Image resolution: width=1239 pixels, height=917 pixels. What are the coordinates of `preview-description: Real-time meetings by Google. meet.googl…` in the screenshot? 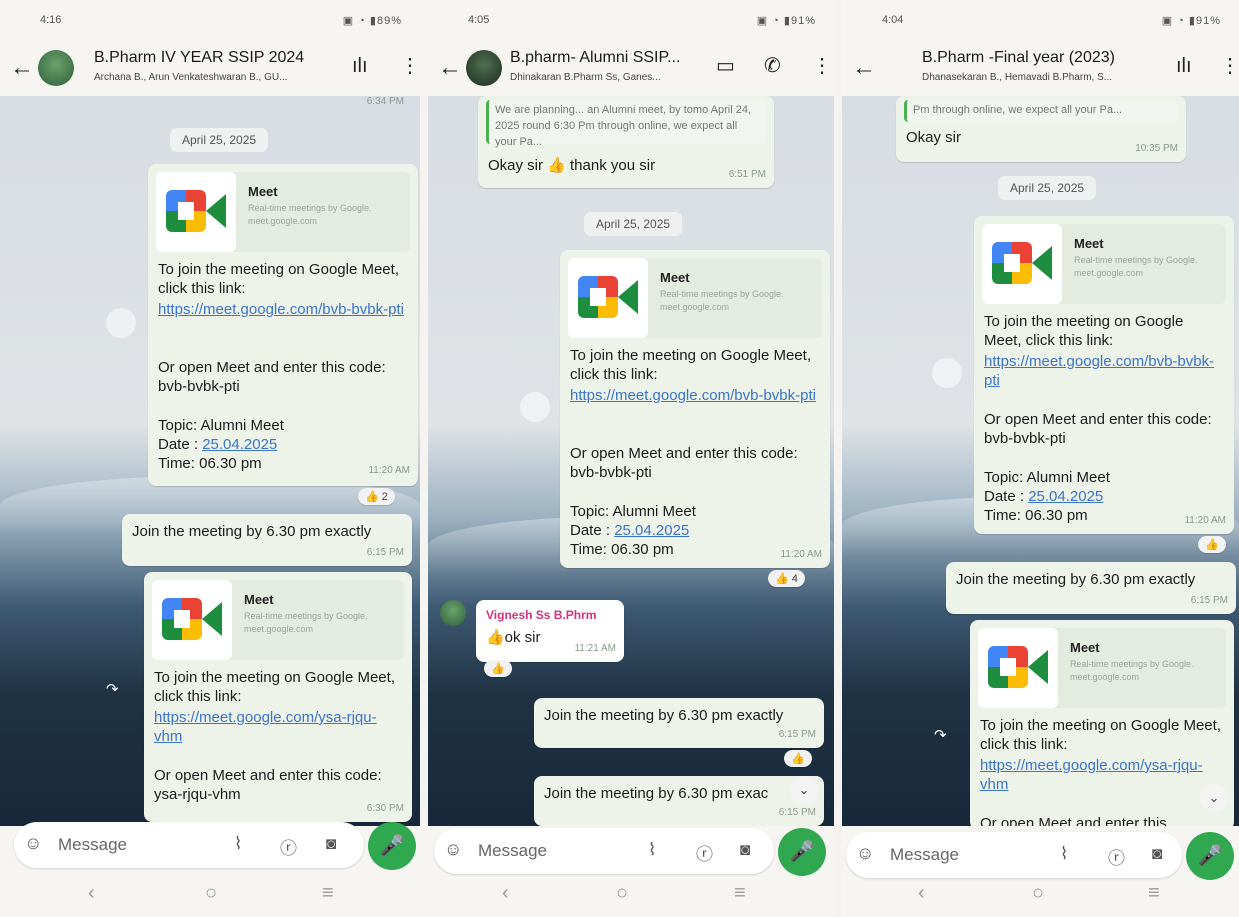 It's located at (722, 300).